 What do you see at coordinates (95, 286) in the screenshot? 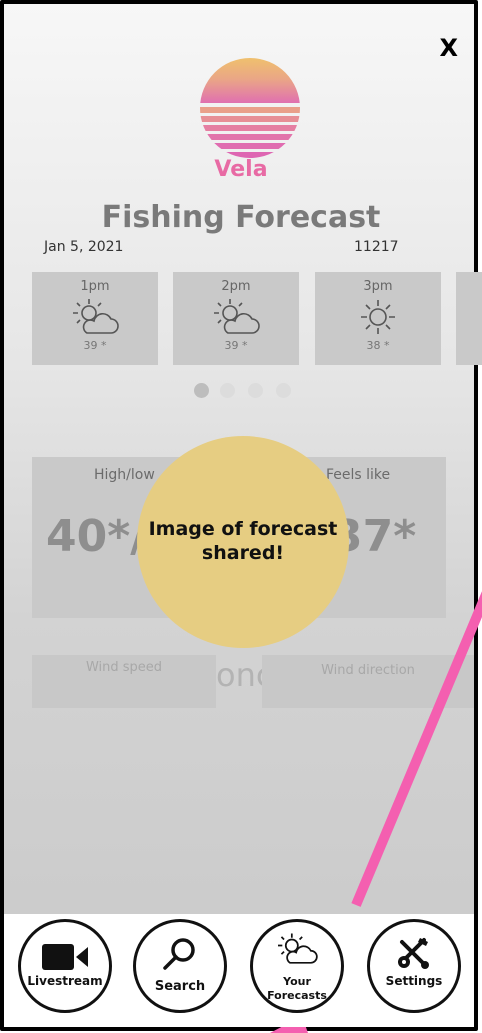
I see `hour-time: 1pm` at bounding box center [95, 286].